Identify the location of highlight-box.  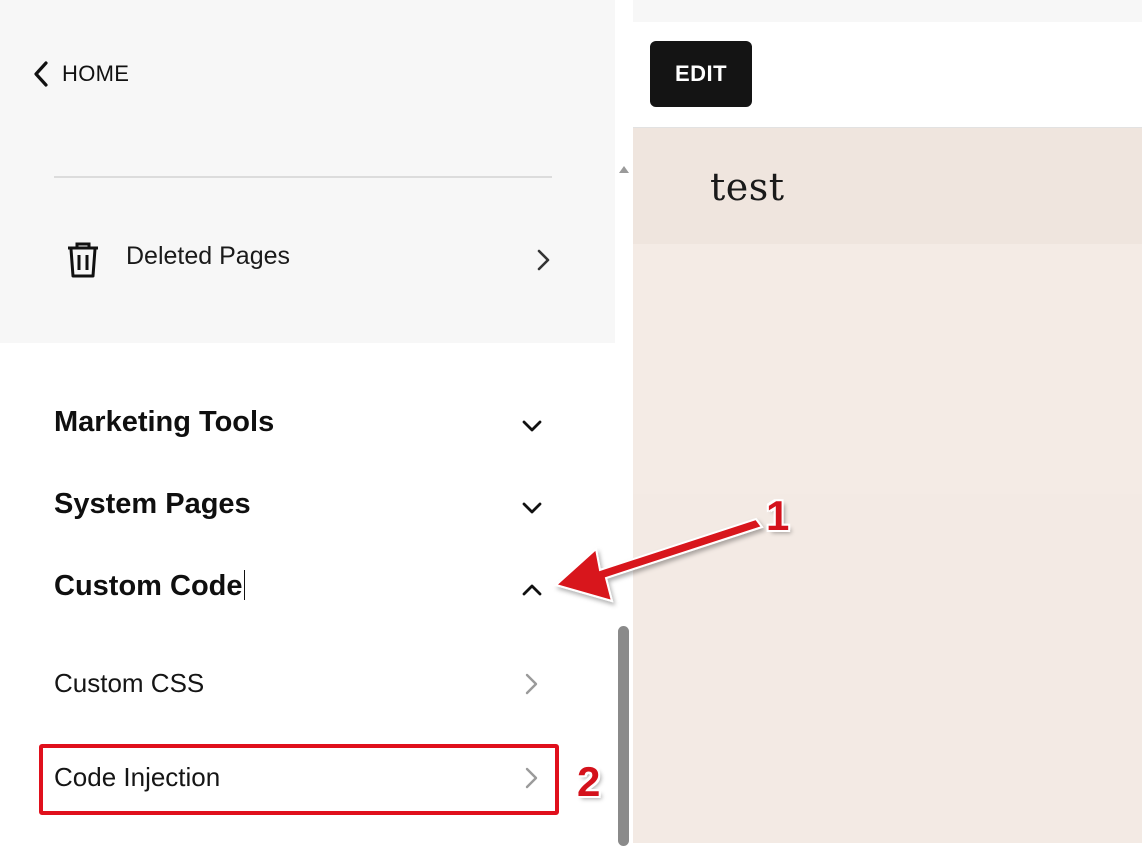
(299, 779).